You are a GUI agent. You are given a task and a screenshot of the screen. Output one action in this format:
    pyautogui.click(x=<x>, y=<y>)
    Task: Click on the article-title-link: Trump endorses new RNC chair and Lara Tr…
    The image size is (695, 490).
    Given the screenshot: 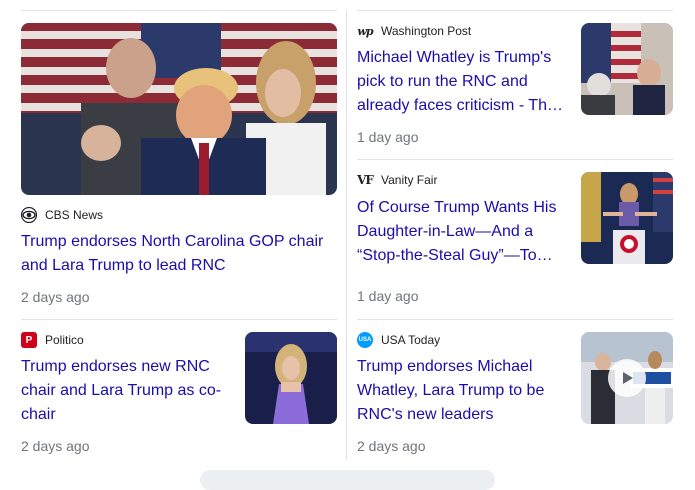 What is the action you would take?
    pyautogui.click(x=125, y=391)
    